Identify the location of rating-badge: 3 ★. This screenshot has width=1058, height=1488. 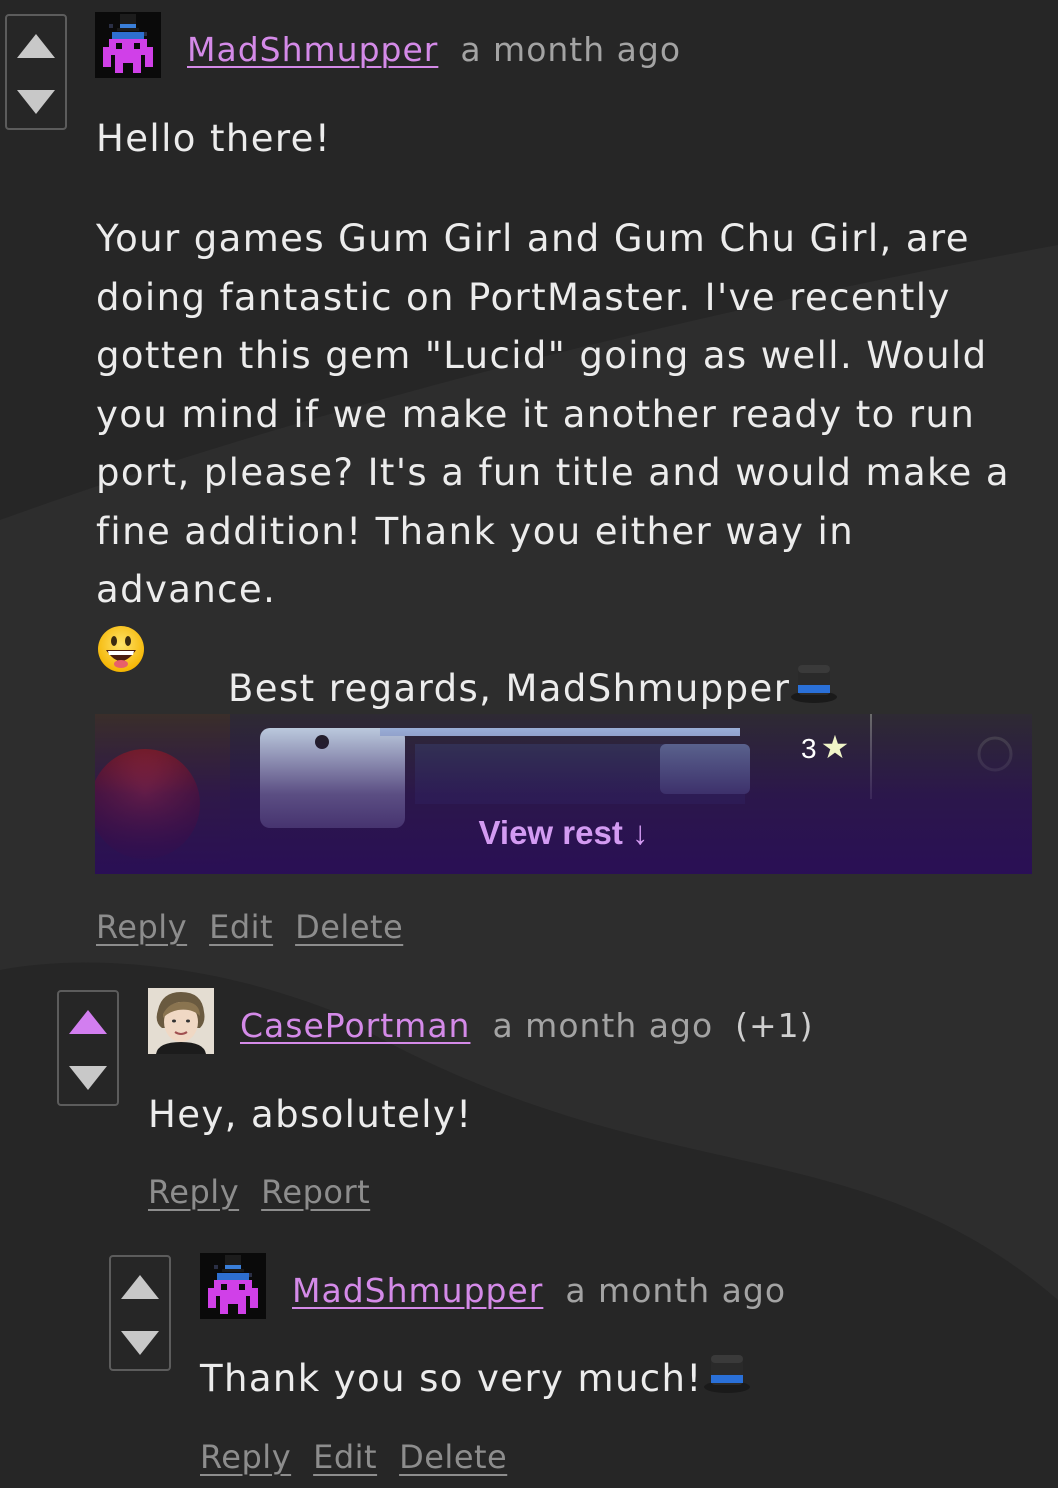
(825, 747).